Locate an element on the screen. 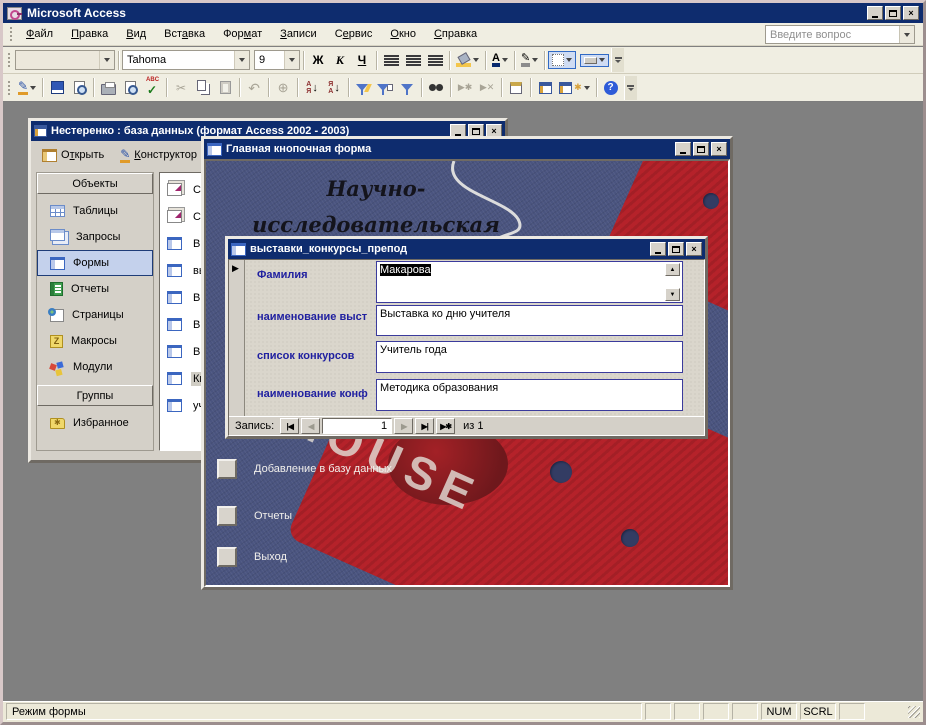 This screenshot has height=725, width=926. menu-records: Записи is located at coordinates (298, 34).